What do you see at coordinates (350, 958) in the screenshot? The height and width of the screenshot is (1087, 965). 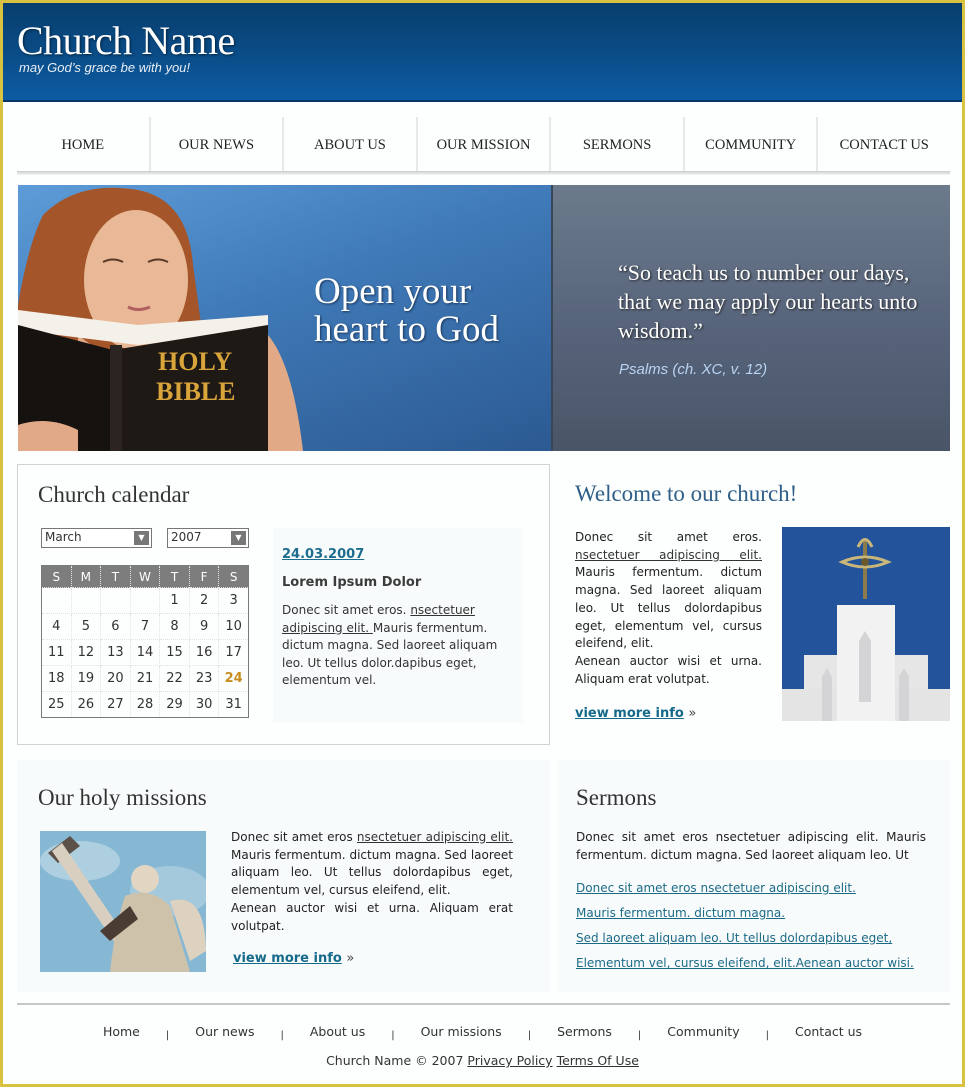 I see `double-chevron-right-icon: »` at bounding box center [350, 958].